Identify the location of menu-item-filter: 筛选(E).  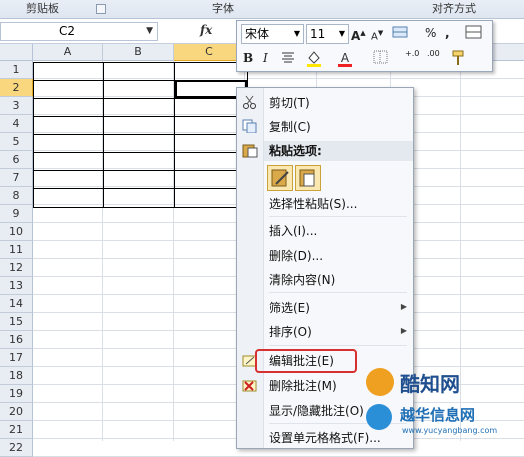
(289, 308).